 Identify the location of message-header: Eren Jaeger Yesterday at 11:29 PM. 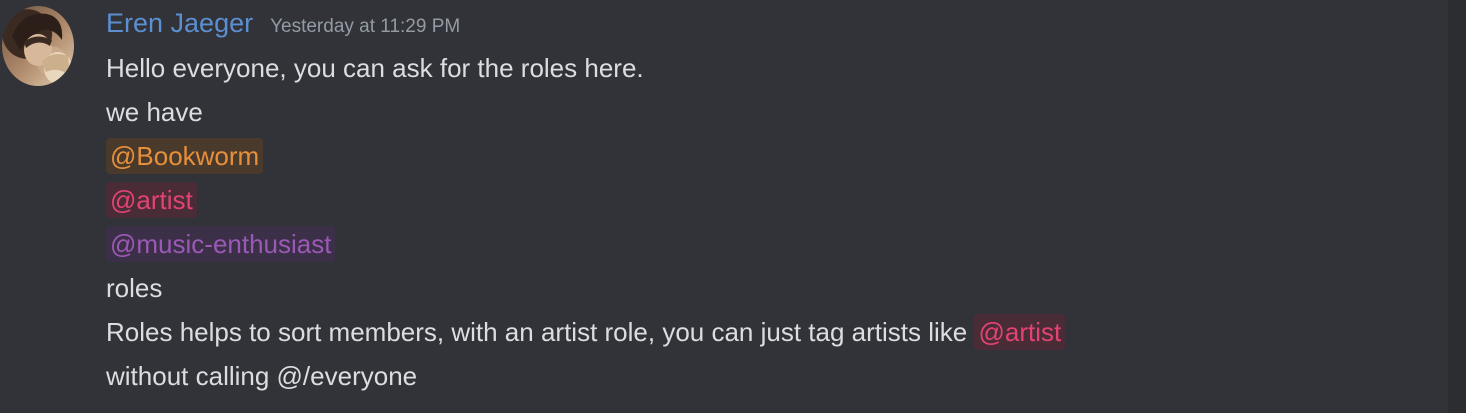
(283, 25).